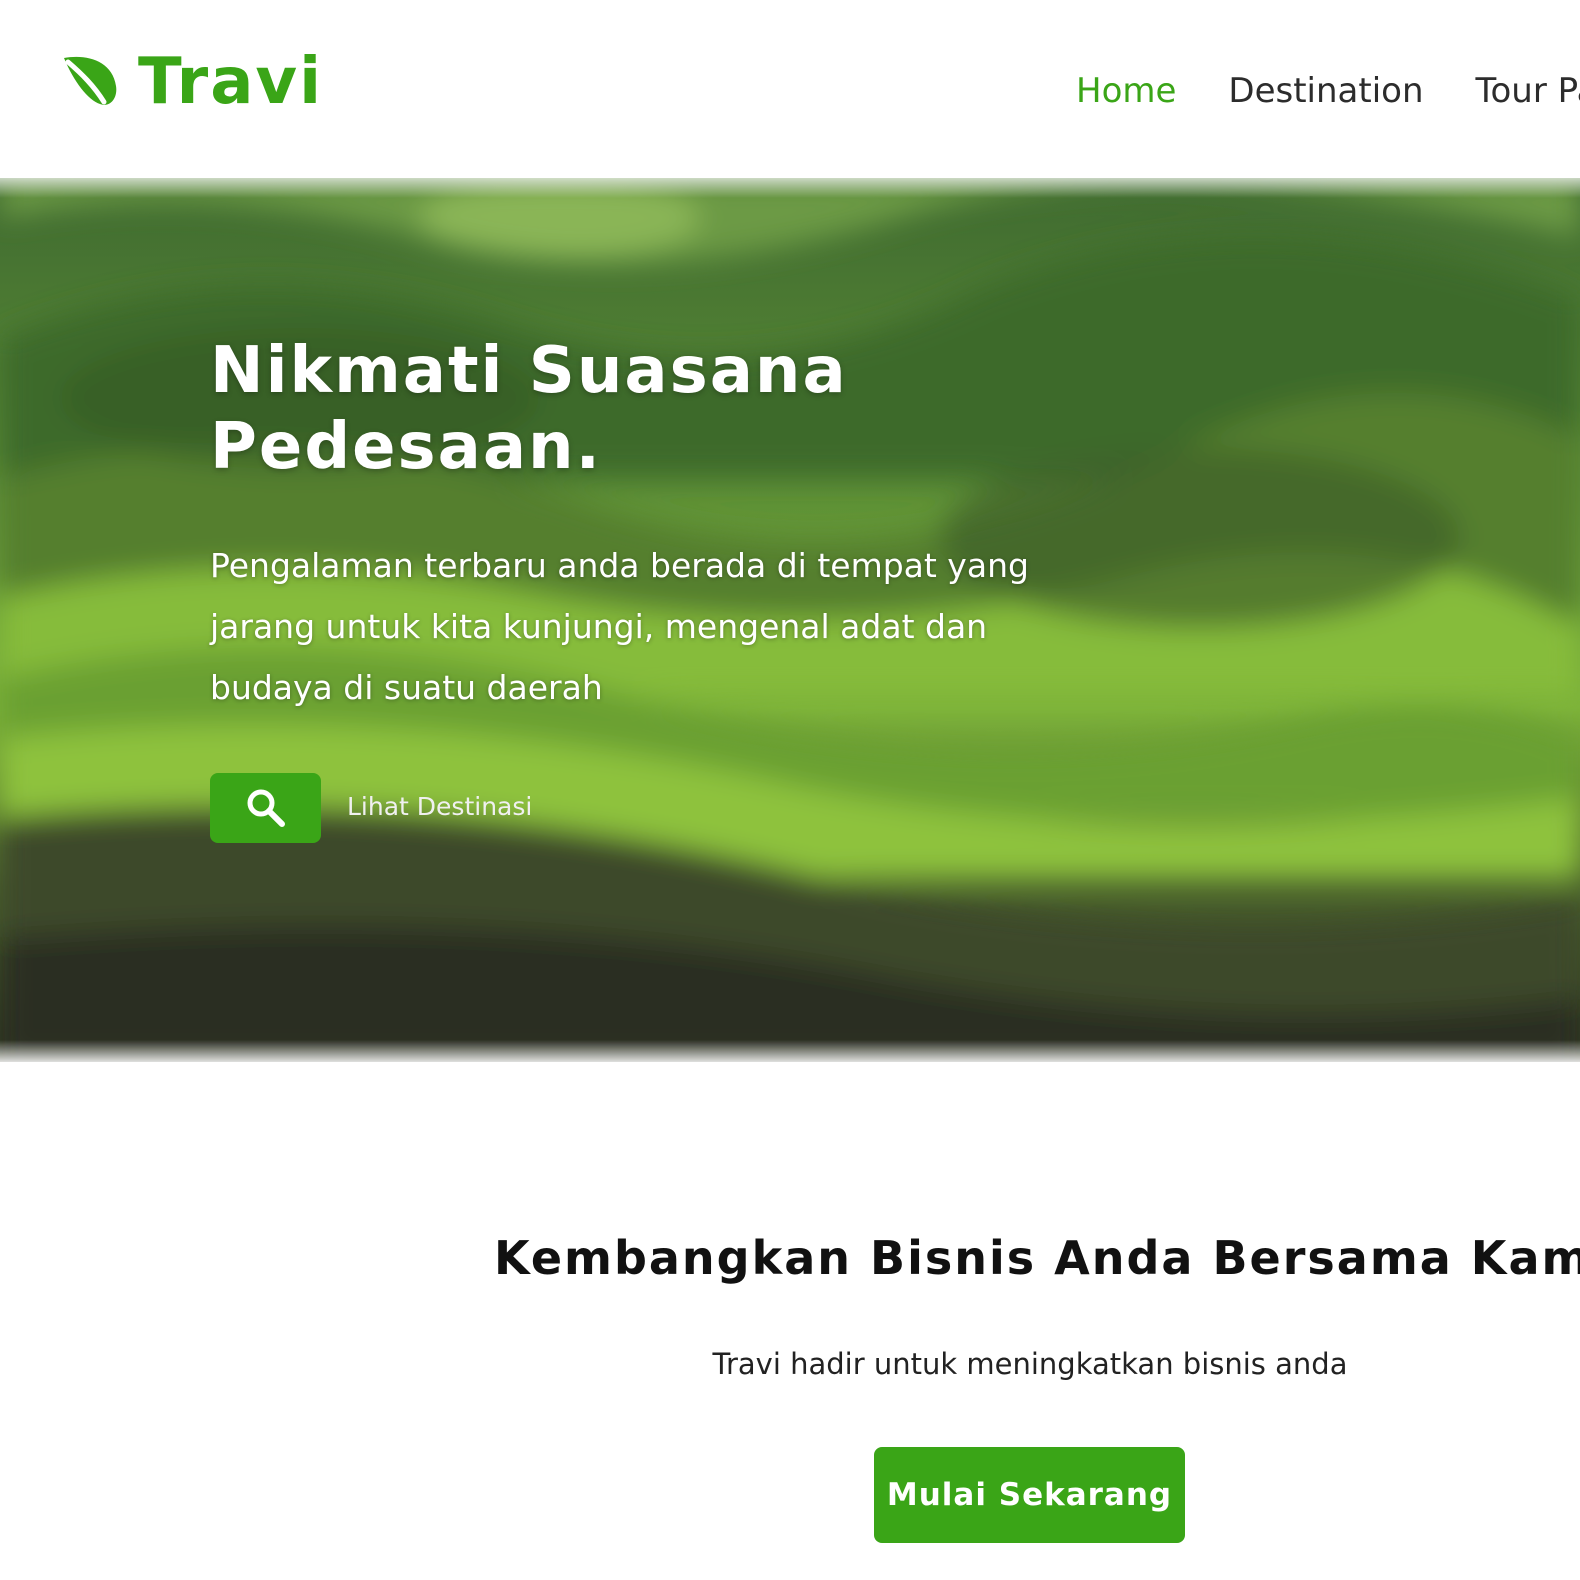 This screenshot has height=1580, width=1580. I want to click on start-now-button: Mulai Sekarang, so click(1029, 1495).